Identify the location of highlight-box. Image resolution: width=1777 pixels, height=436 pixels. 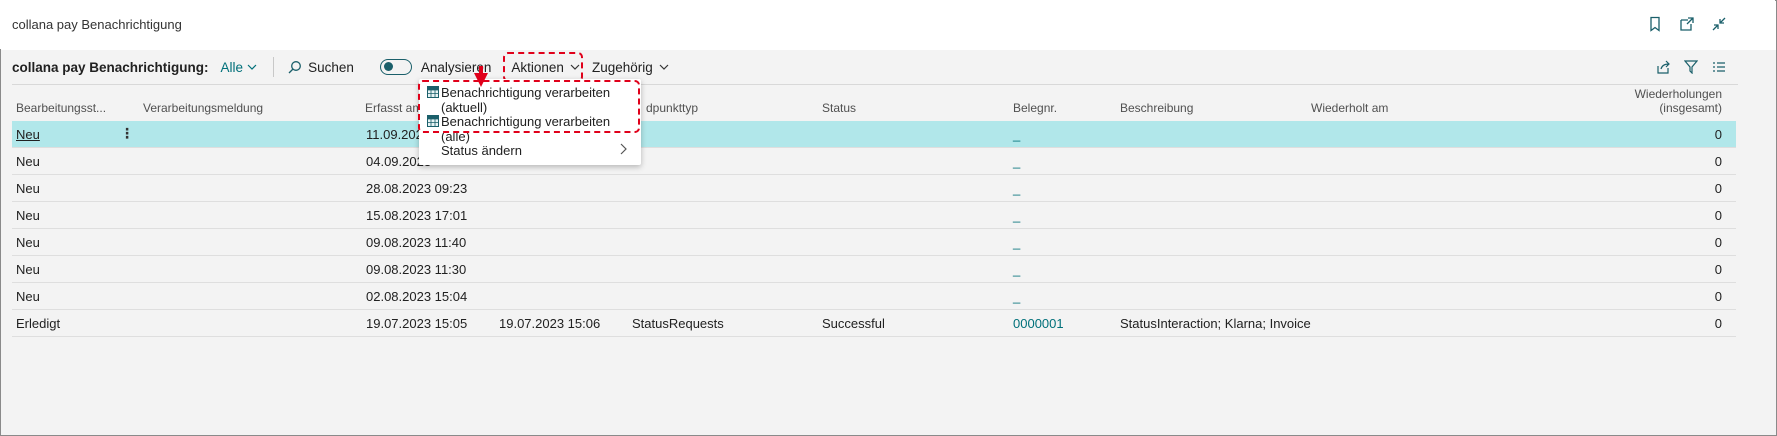
(543, 66).